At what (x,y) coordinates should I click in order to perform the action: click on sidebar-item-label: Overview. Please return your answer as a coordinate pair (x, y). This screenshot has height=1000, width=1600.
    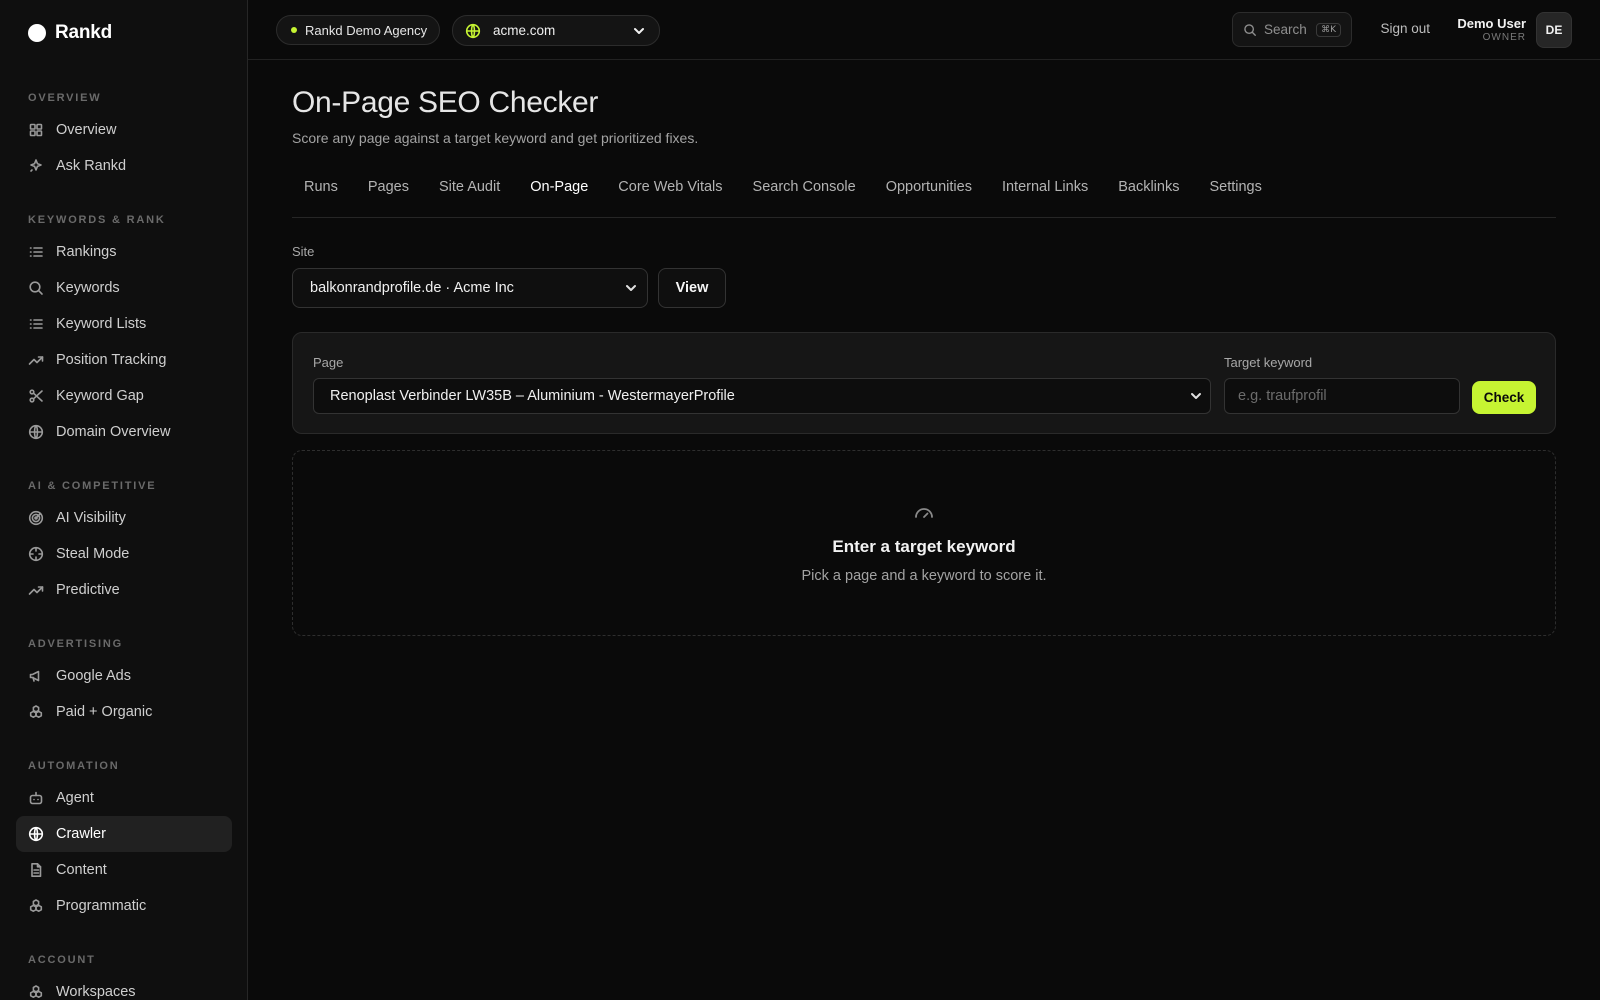
    Looking at the image, I should click on (86, 130).